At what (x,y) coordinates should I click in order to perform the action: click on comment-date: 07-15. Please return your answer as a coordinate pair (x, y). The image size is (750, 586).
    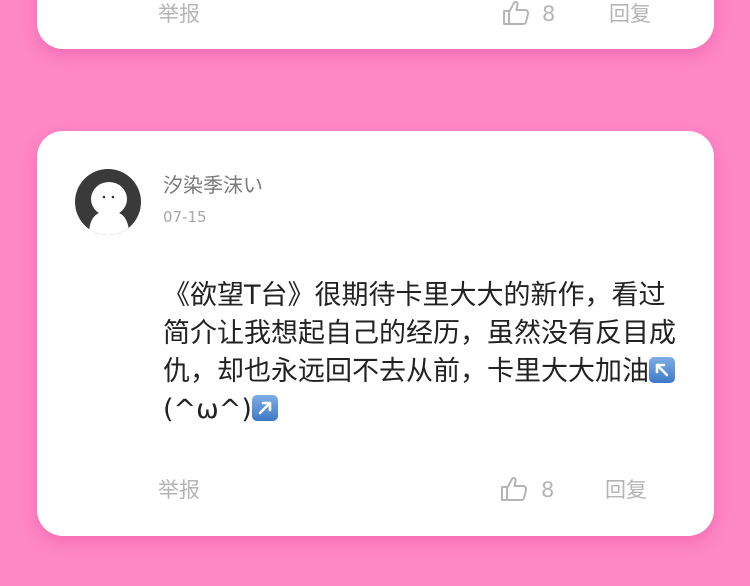
    Looking at the image, I should click on (185, 217).